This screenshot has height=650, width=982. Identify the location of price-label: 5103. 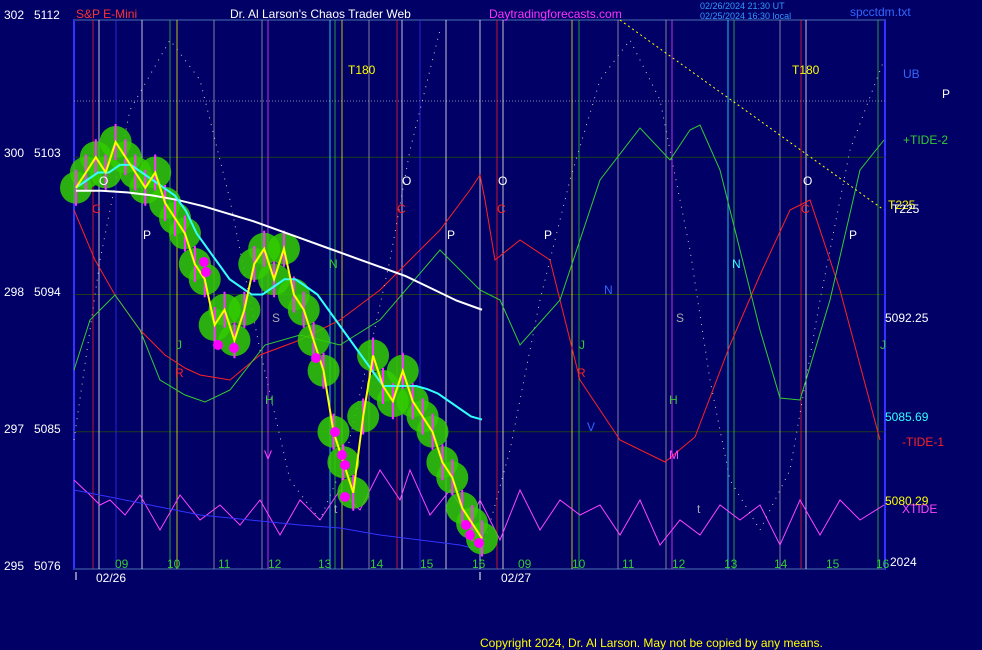
(47, 153).